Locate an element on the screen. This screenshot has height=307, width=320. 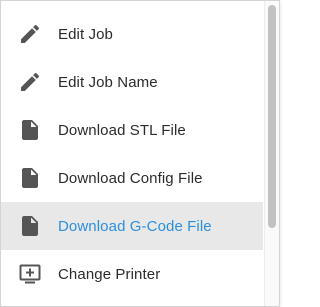
monitor-add-icon is located at coordinates (30, 274).